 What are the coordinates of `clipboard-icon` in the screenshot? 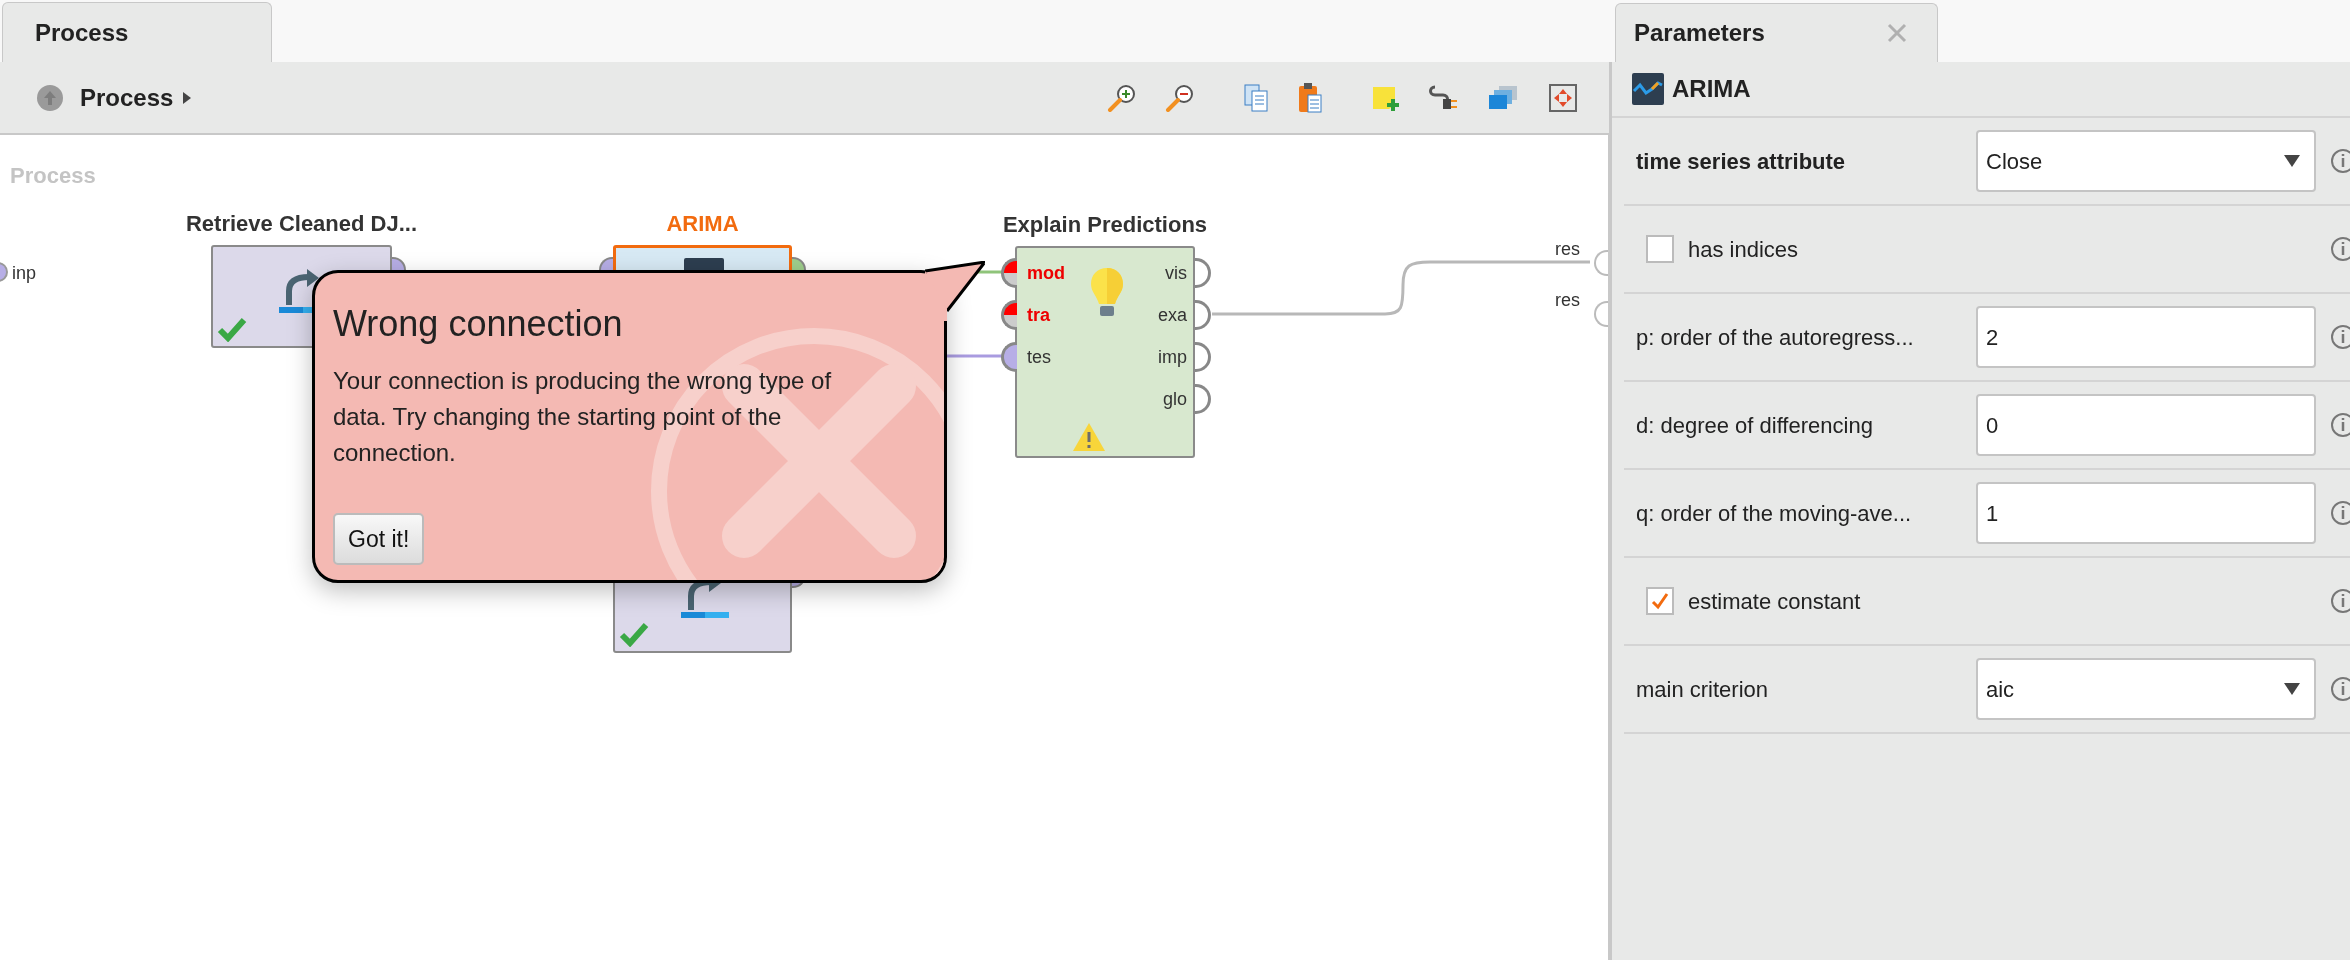 It's located at (1310, 97).